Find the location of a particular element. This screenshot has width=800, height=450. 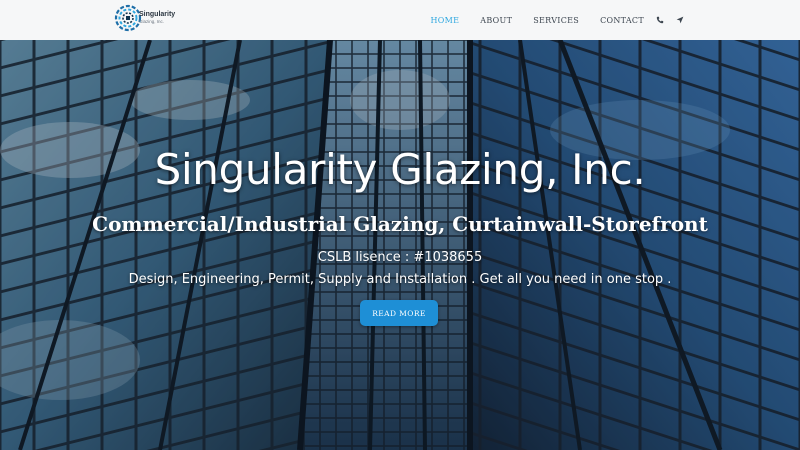

location-arrow-icon is located at coordinates (680, 20).